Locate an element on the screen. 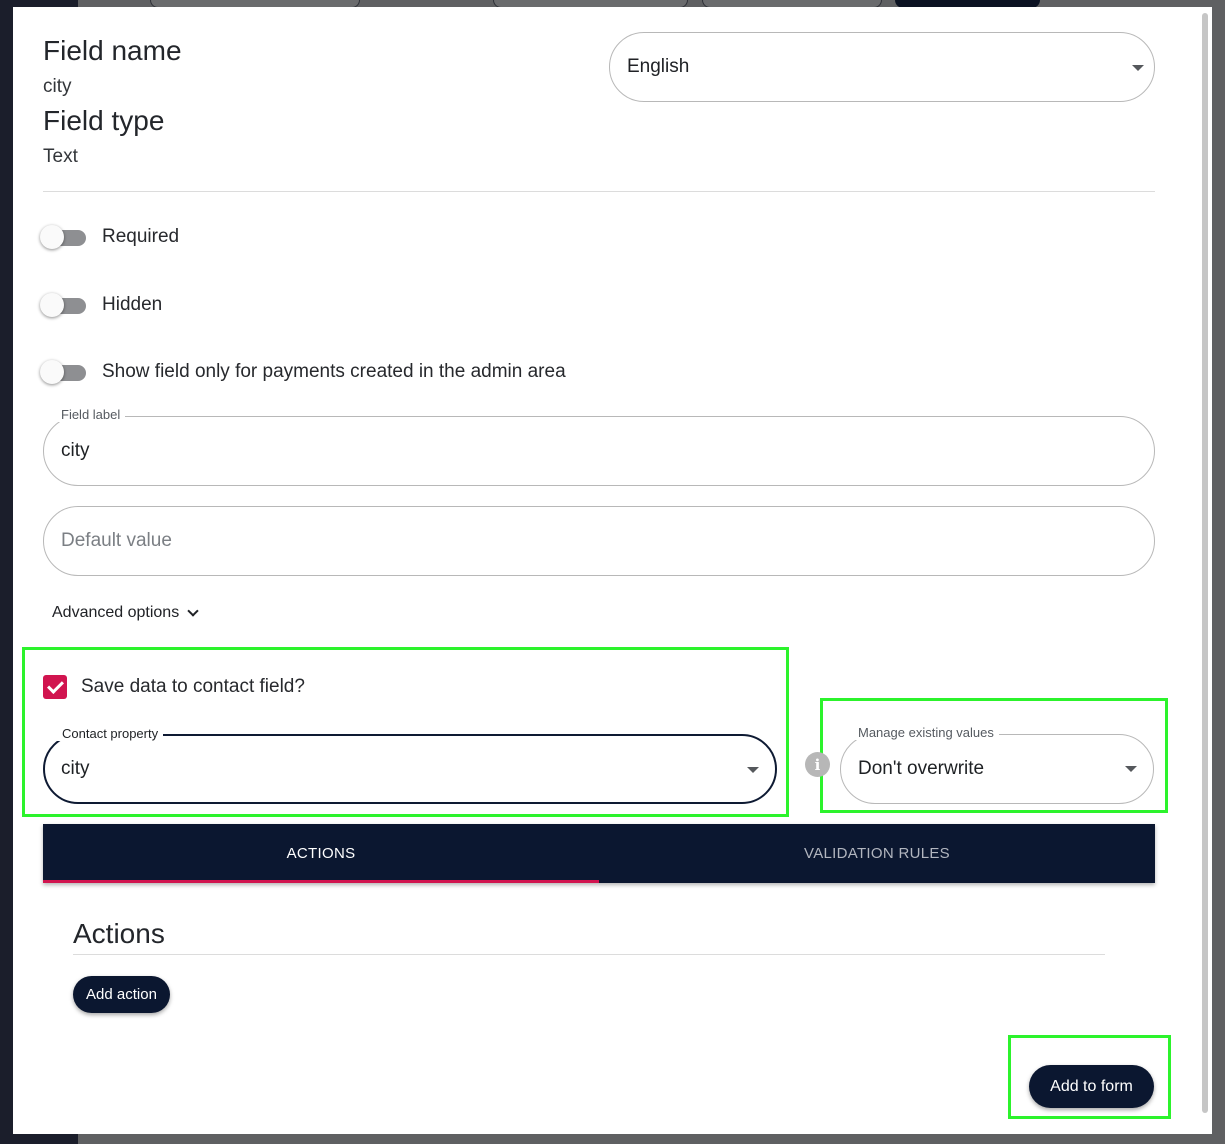 The width and height of the screenshot is (1225, 1144). required-label: Required is located at coordinates (141, 236).